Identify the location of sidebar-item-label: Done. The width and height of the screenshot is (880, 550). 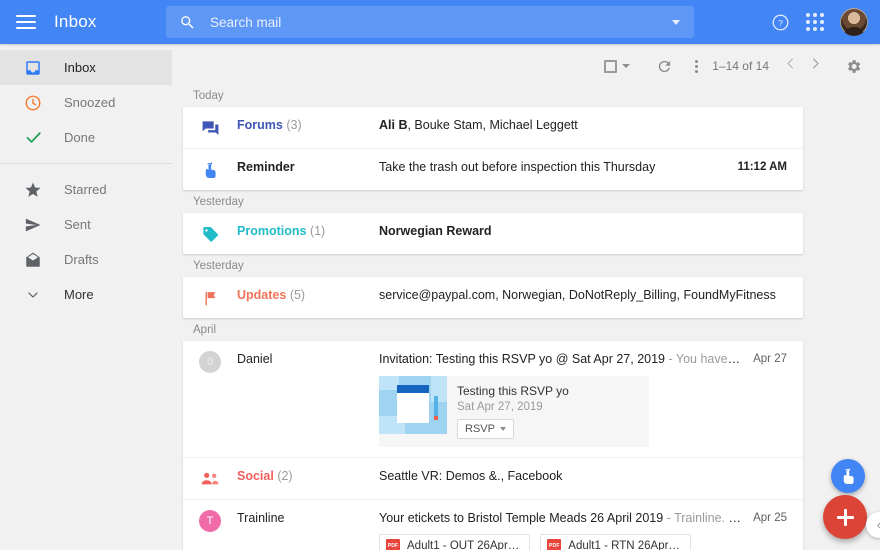
(80, 137).